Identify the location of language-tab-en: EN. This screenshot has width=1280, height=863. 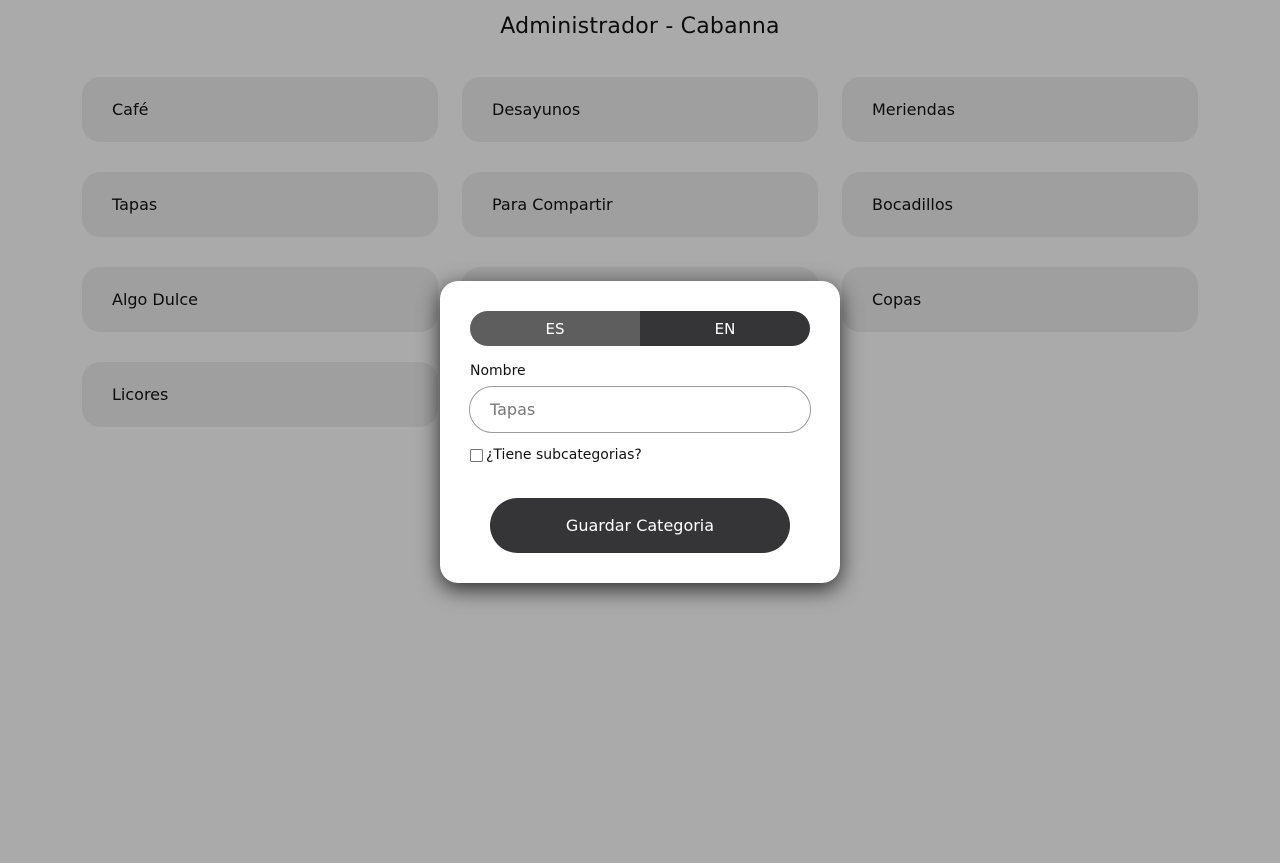
(725, 328).